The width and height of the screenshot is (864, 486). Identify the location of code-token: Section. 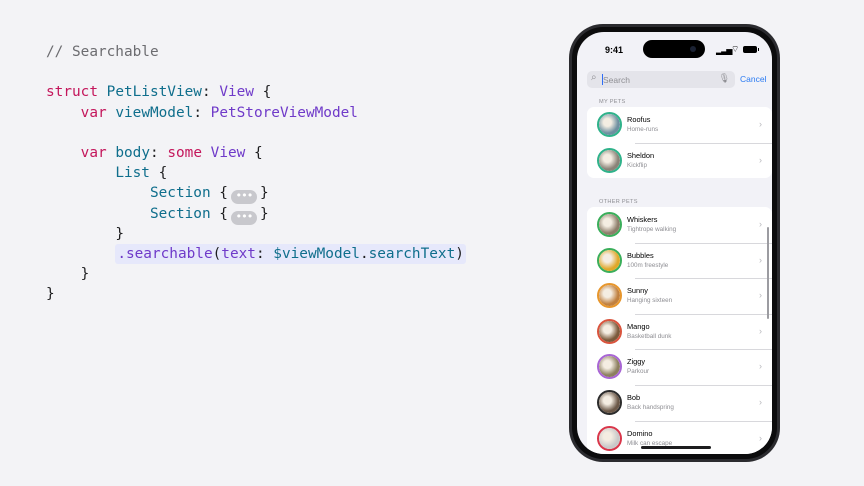
(180, 213).